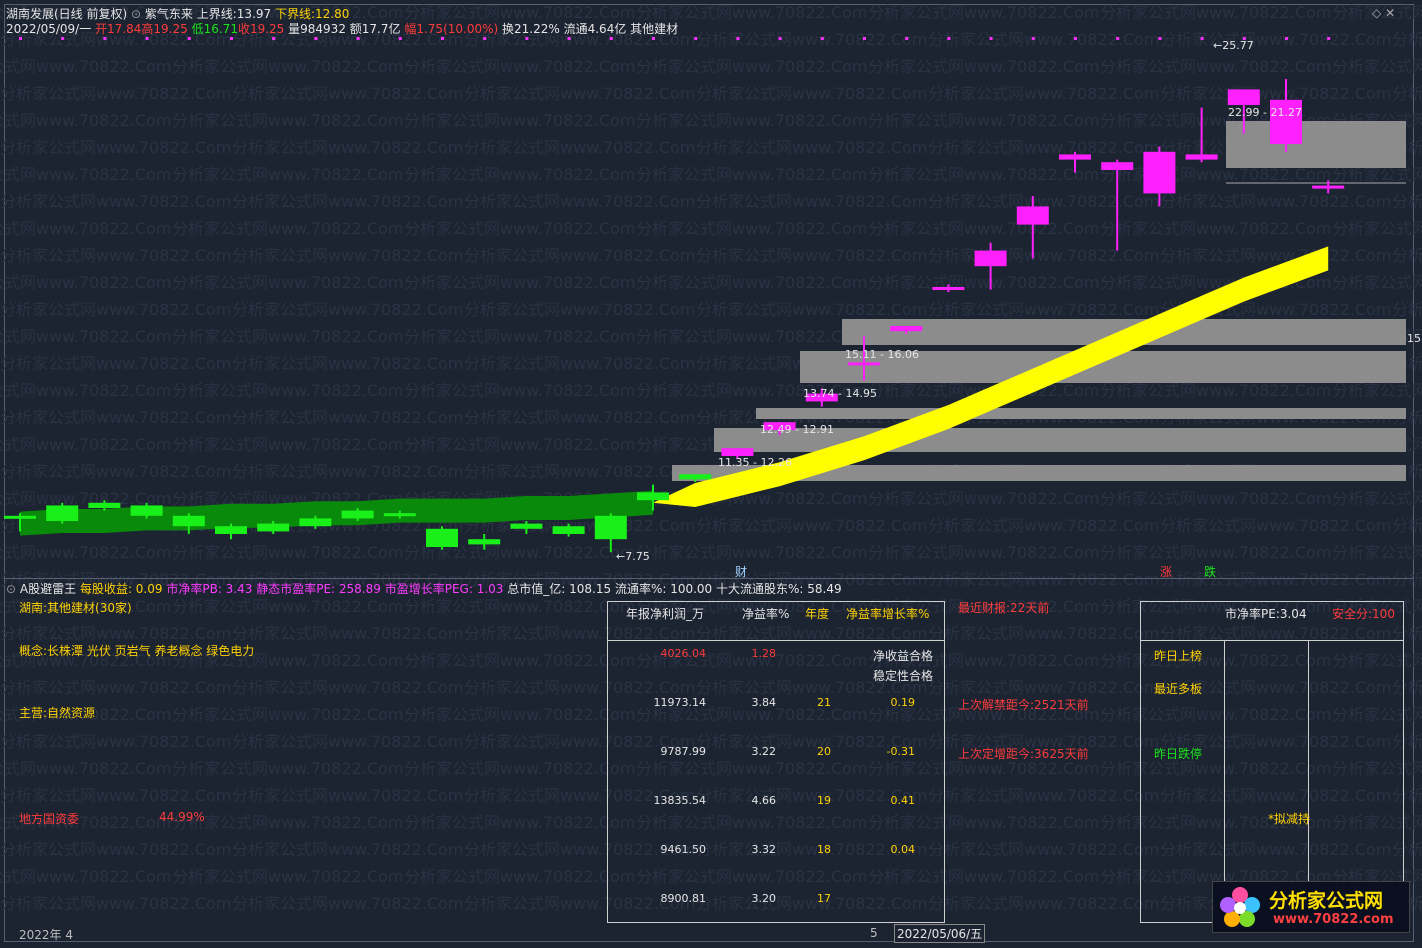 This screenshot has width=1422, height=948. What do you see at coordinates (1311, 907) in the screenshot?
I see `site-logo: 分析家公式网 www.70822.com` at bounding box center [1311, 907].